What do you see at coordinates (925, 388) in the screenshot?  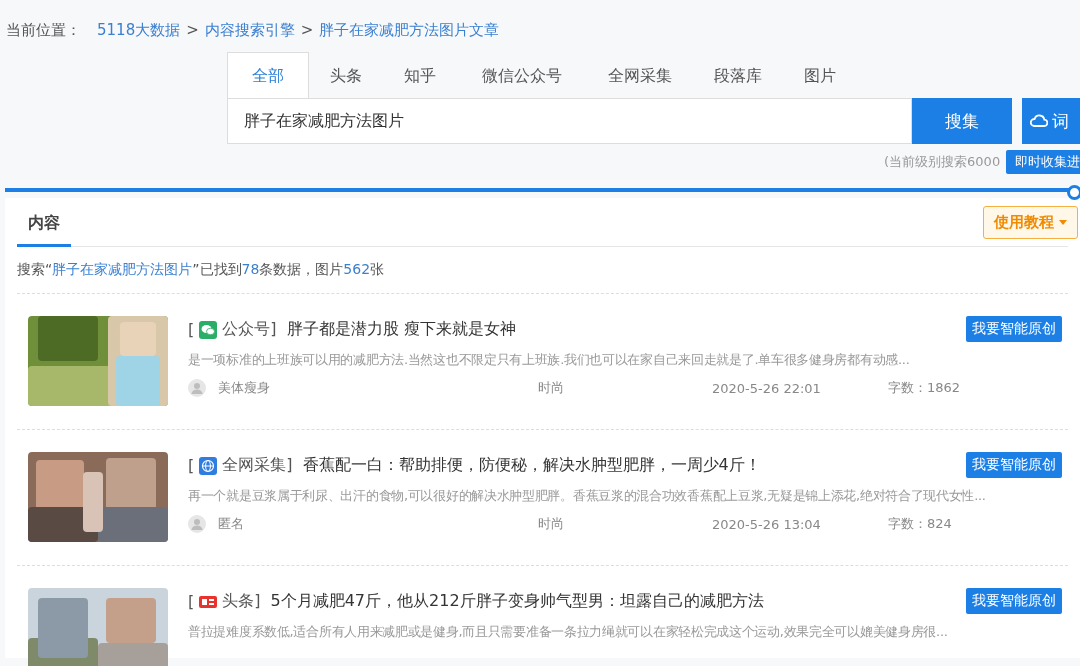 I see `word-count: 字数：1862` at bounding box center [925, 388].